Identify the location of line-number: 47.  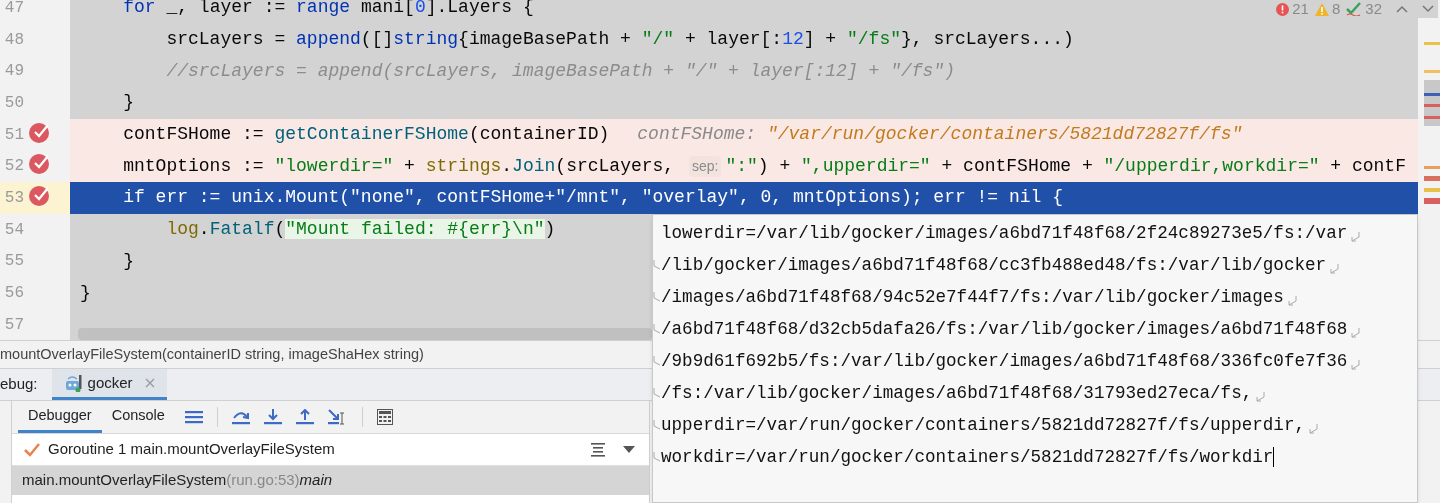
(13, 9).